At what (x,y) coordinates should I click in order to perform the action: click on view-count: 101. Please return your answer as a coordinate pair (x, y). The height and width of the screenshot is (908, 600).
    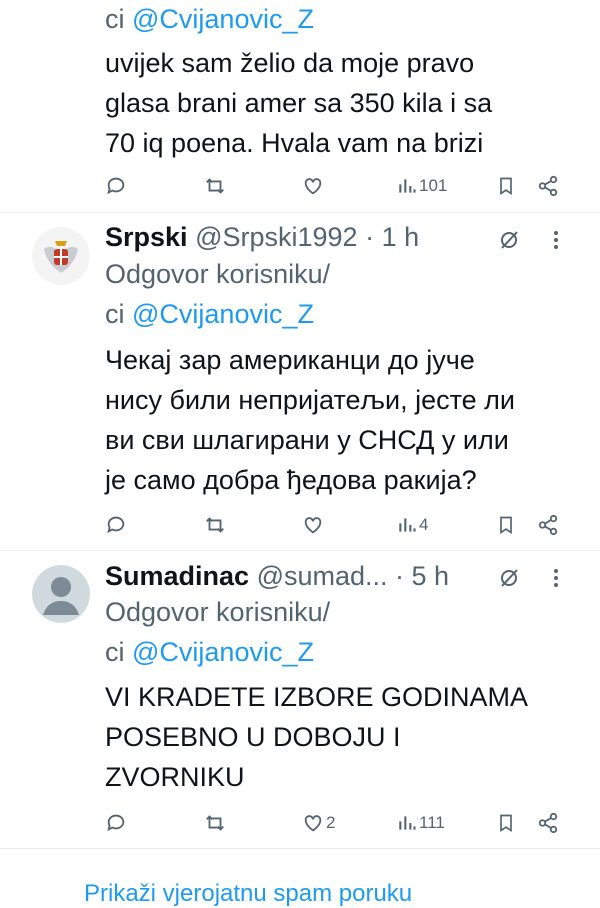
    Looking at the image, I should click on (433, 185).